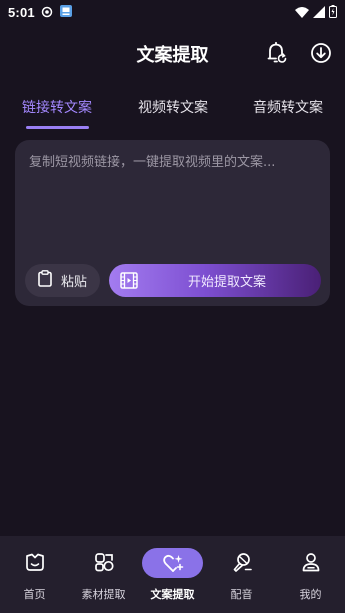 The image size is (345, 613). I want to click on status-right, so click(316, 12).